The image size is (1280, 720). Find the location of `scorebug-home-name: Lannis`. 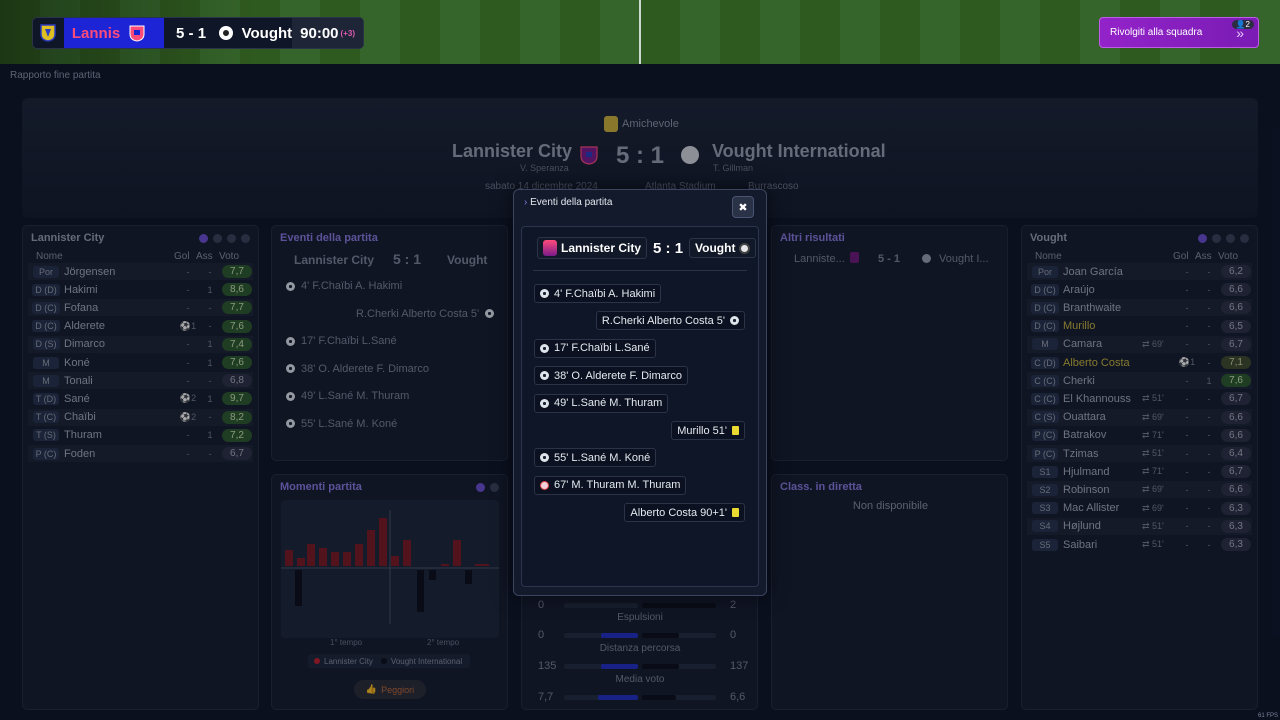

scorebug-home-name: Lannis is located at coordinates (96, 33).